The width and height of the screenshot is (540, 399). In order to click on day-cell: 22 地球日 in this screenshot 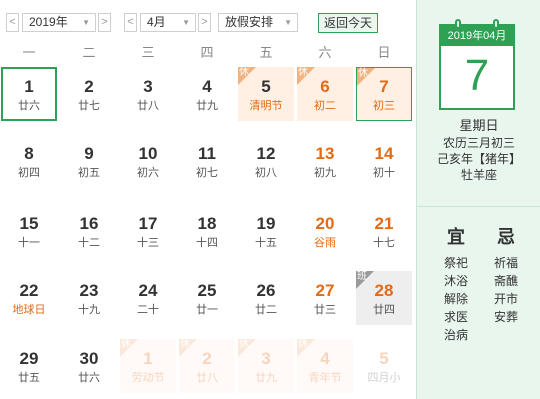, I will do `click(29, 298)`.